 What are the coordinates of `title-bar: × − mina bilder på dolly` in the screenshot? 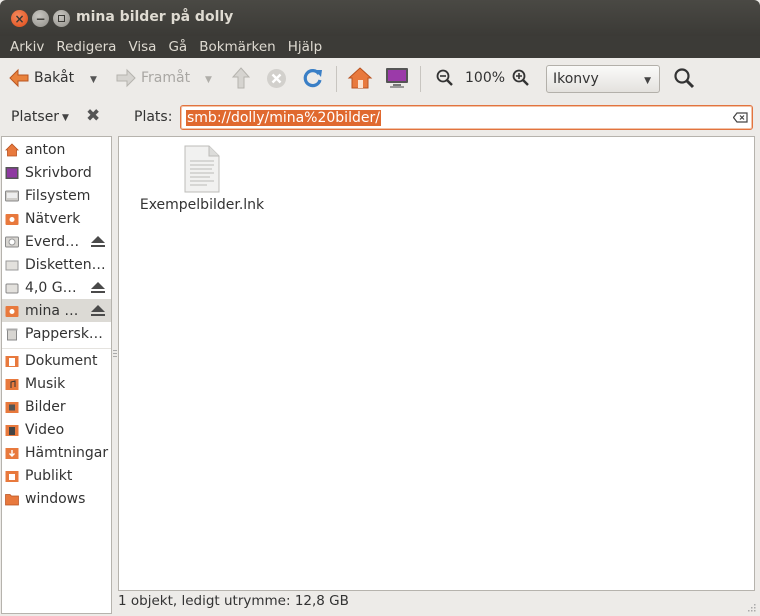 It's located at (380, 18).